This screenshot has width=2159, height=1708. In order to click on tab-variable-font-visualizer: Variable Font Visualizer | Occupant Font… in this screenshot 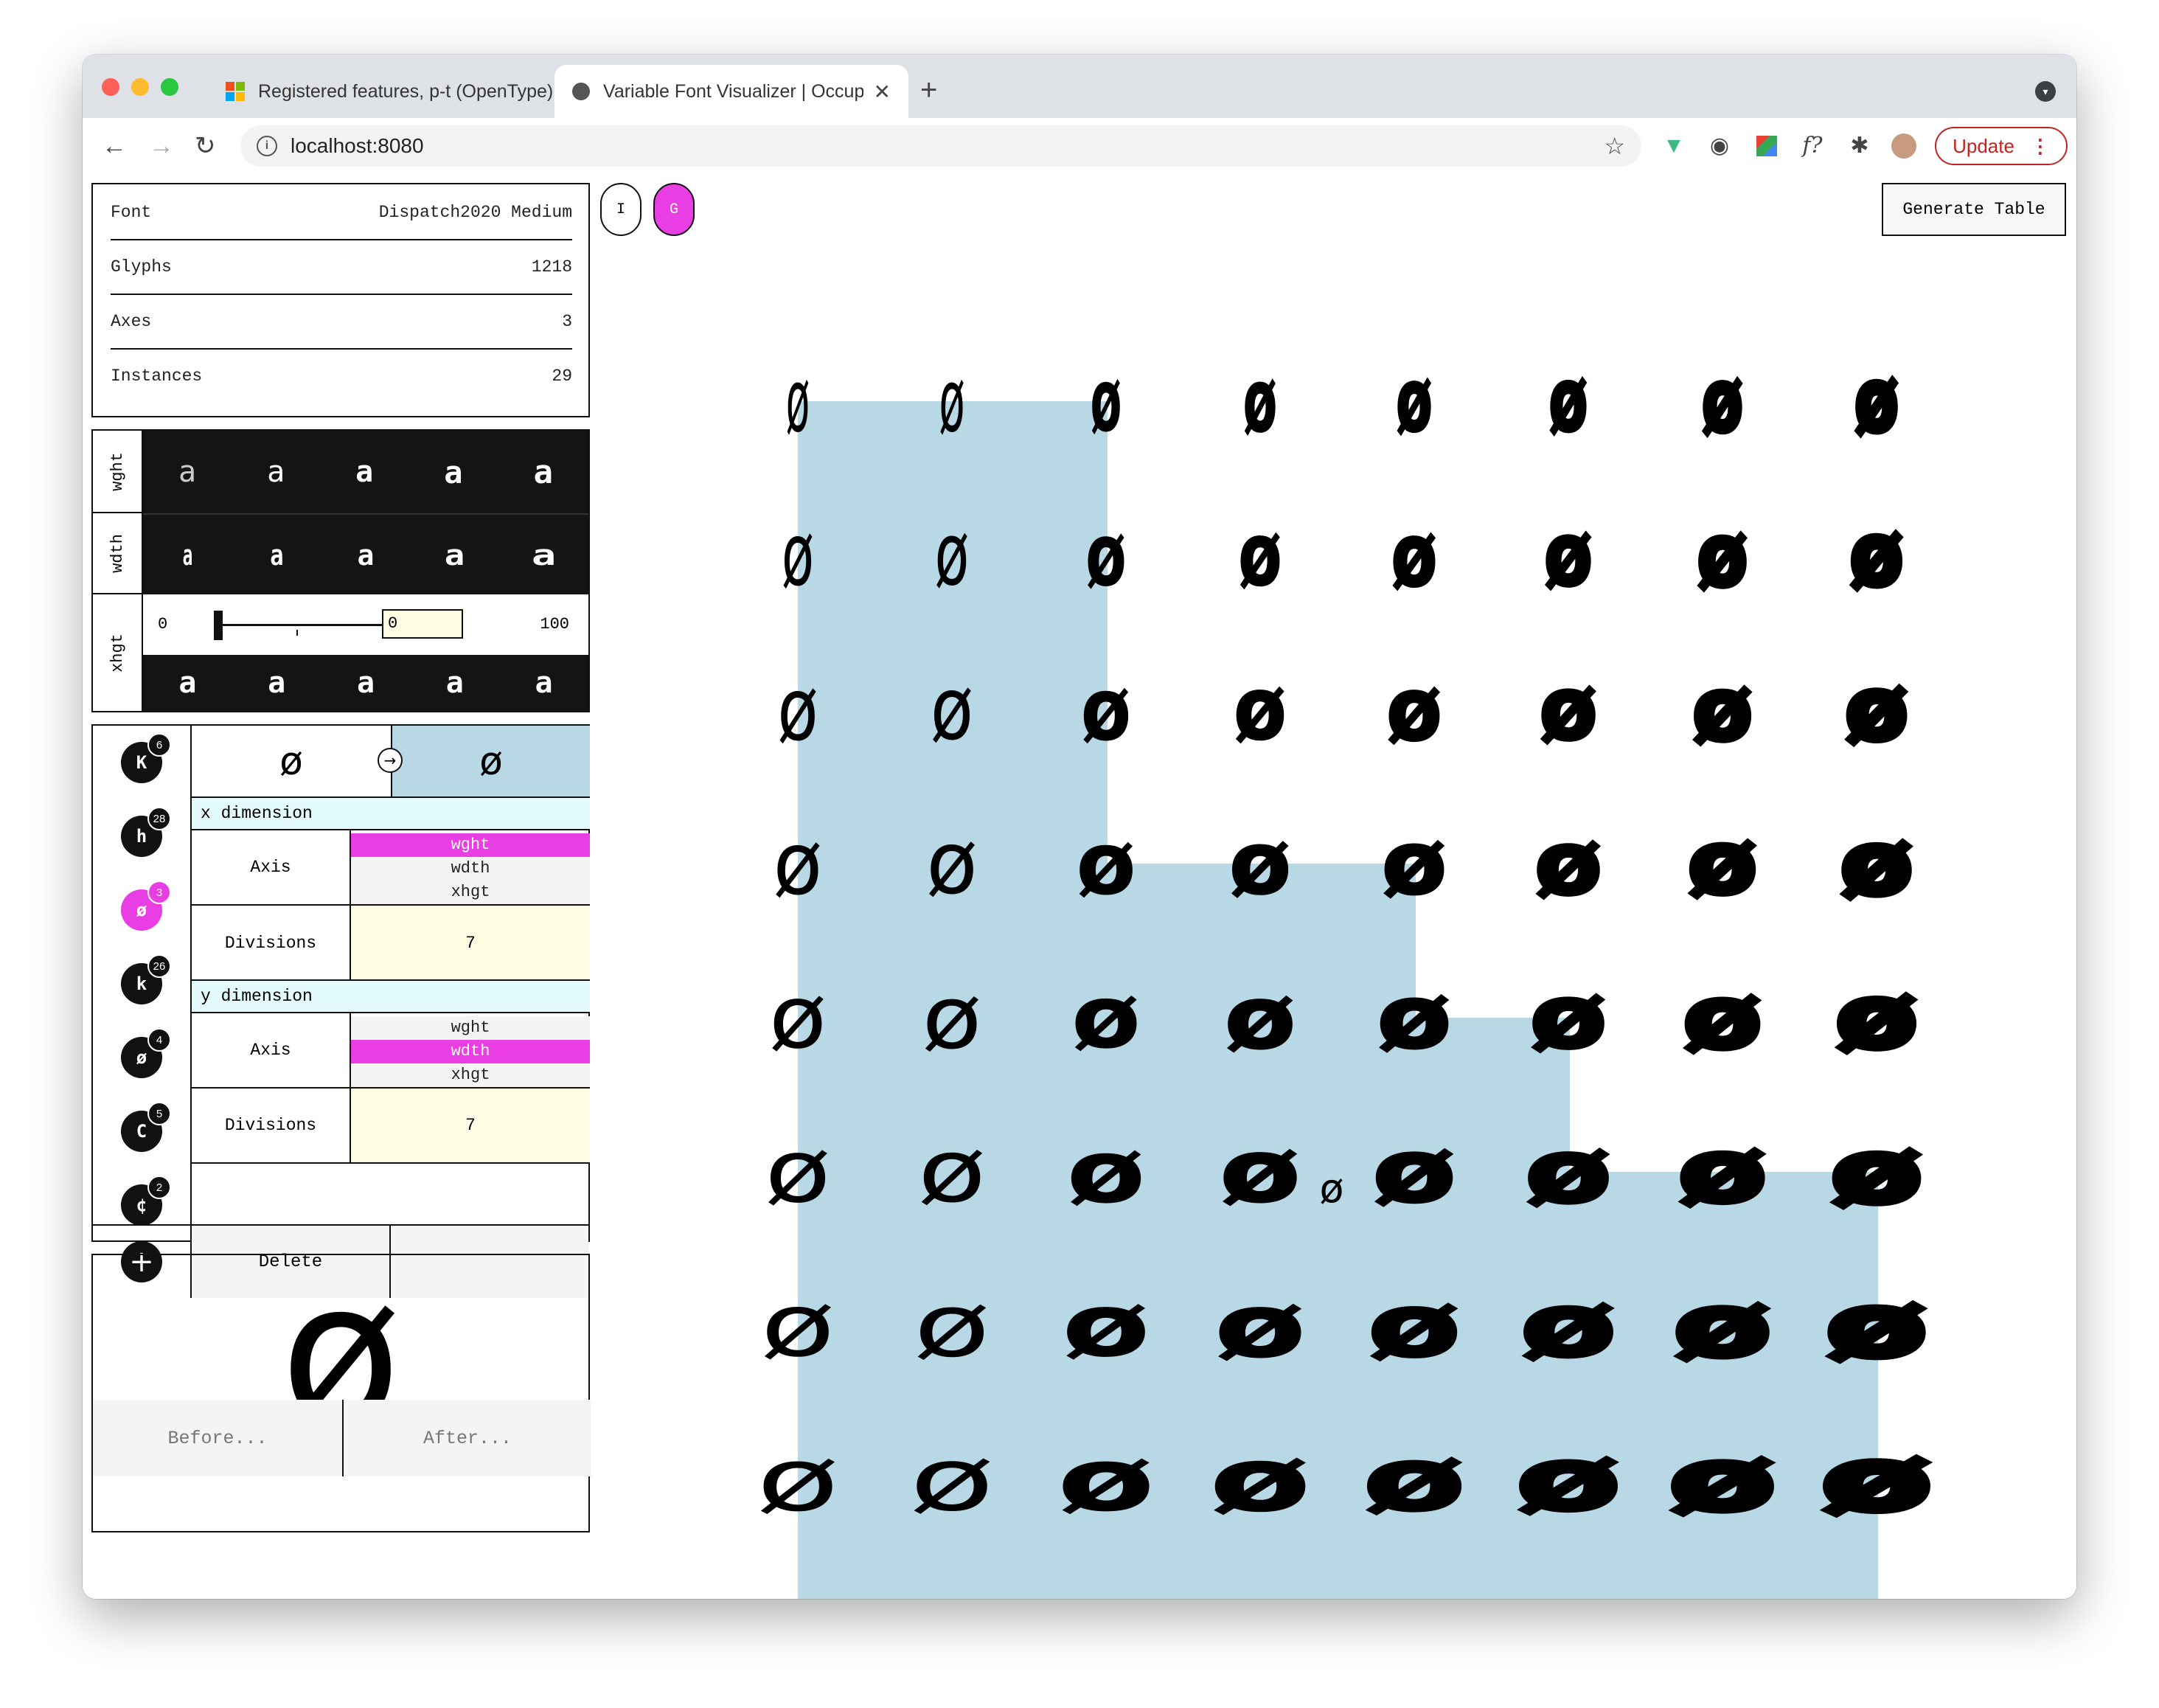, I will do `click(731, 91)`.